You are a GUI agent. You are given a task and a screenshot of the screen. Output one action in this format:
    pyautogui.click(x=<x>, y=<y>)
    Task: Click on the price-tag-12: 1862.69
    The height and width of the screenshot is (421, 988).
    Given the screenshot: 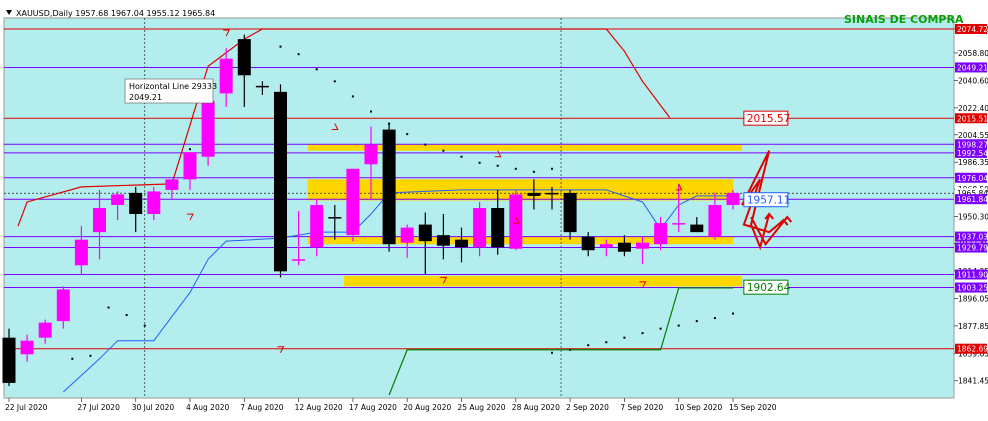 What is the action you would take?
    pyautogui.click(x=971, y=348)
    